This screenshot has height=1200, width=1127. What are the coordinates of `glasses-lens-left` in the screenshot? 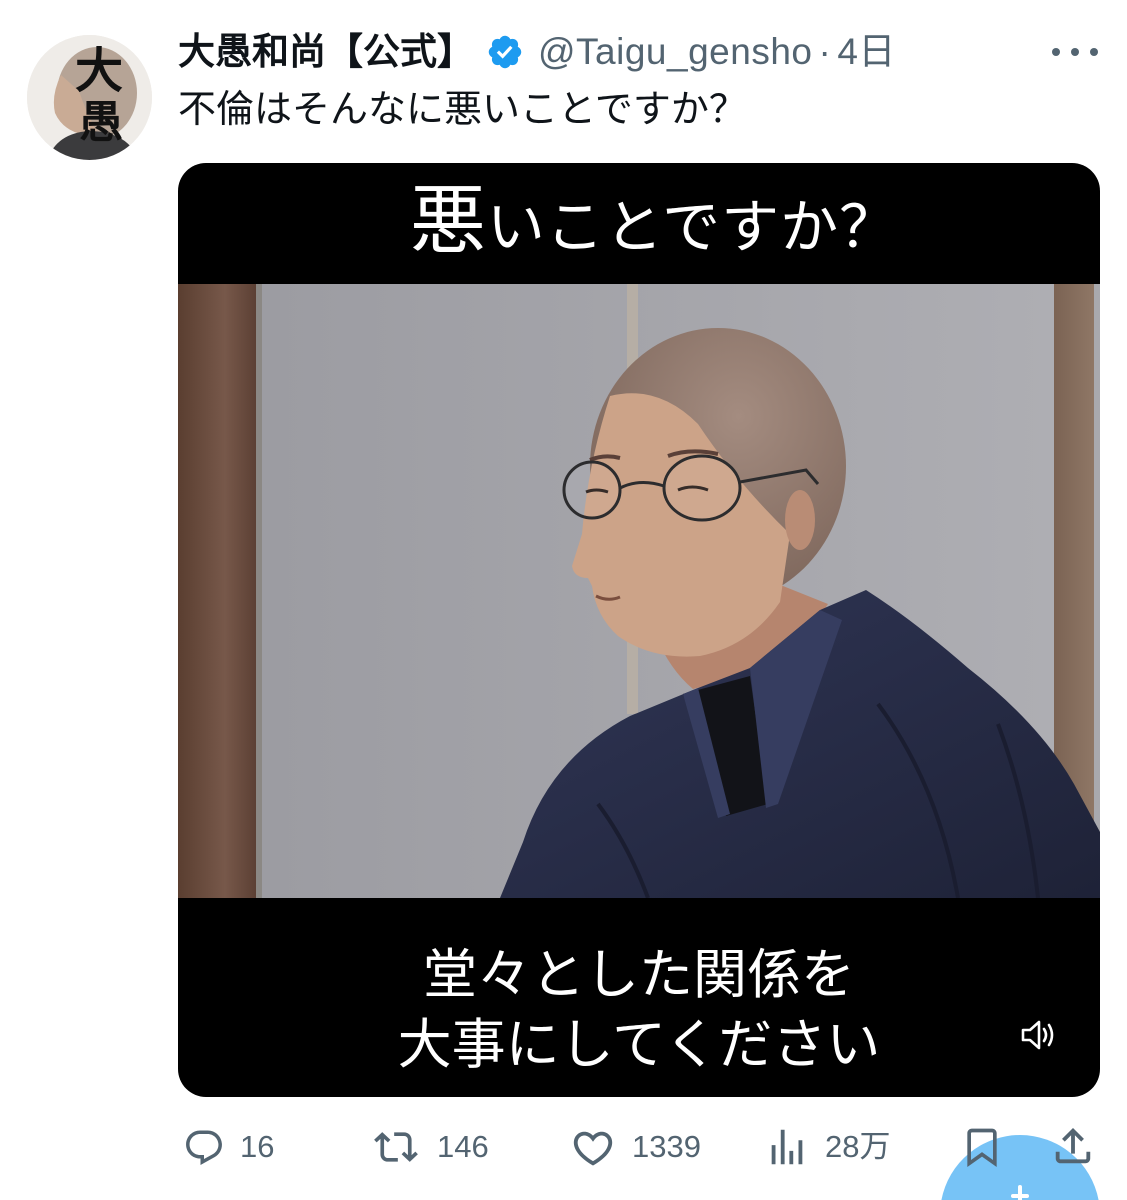 It's located at (592, 490).